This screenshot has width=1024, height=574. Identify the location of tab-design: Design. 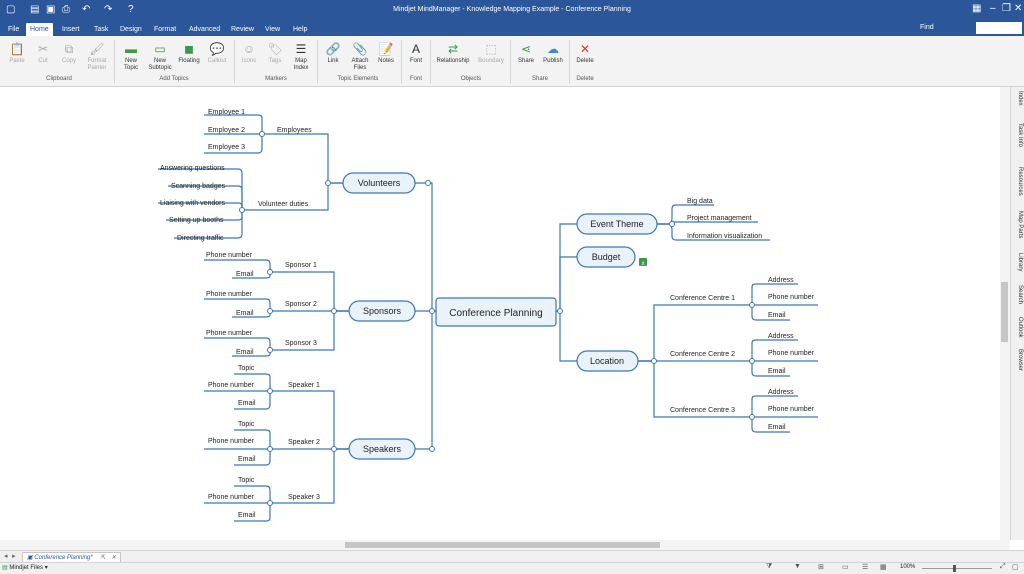
(131, 29).